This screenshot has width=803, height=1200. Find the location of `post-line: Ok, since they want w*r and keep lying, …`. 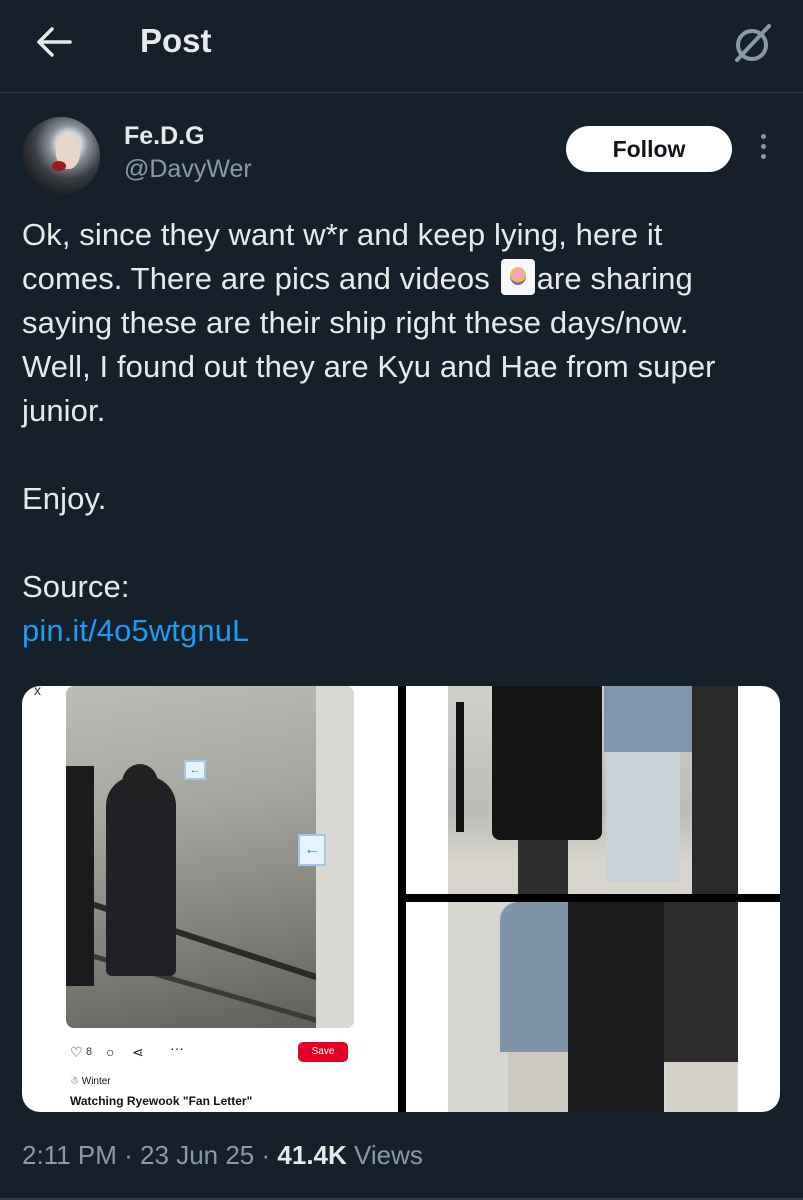

post-line: Ok, since they want w*r and keep lying, … is located at coordinates (342, 234).